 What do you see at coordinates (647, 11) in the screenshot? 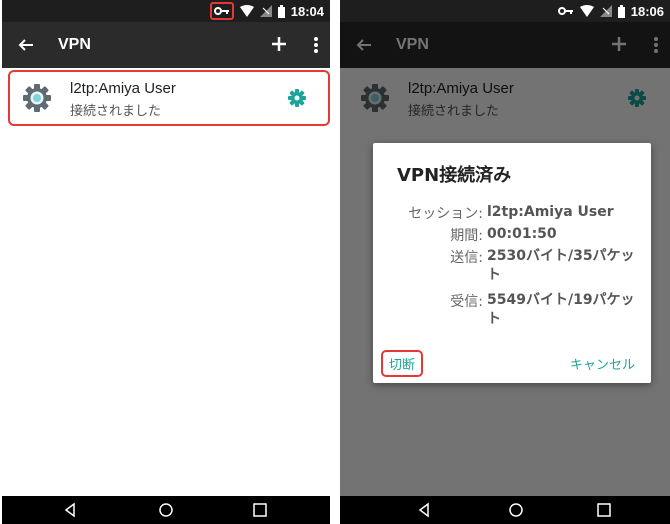
I see `clock: 18:06` at bounding box center [647, 11].